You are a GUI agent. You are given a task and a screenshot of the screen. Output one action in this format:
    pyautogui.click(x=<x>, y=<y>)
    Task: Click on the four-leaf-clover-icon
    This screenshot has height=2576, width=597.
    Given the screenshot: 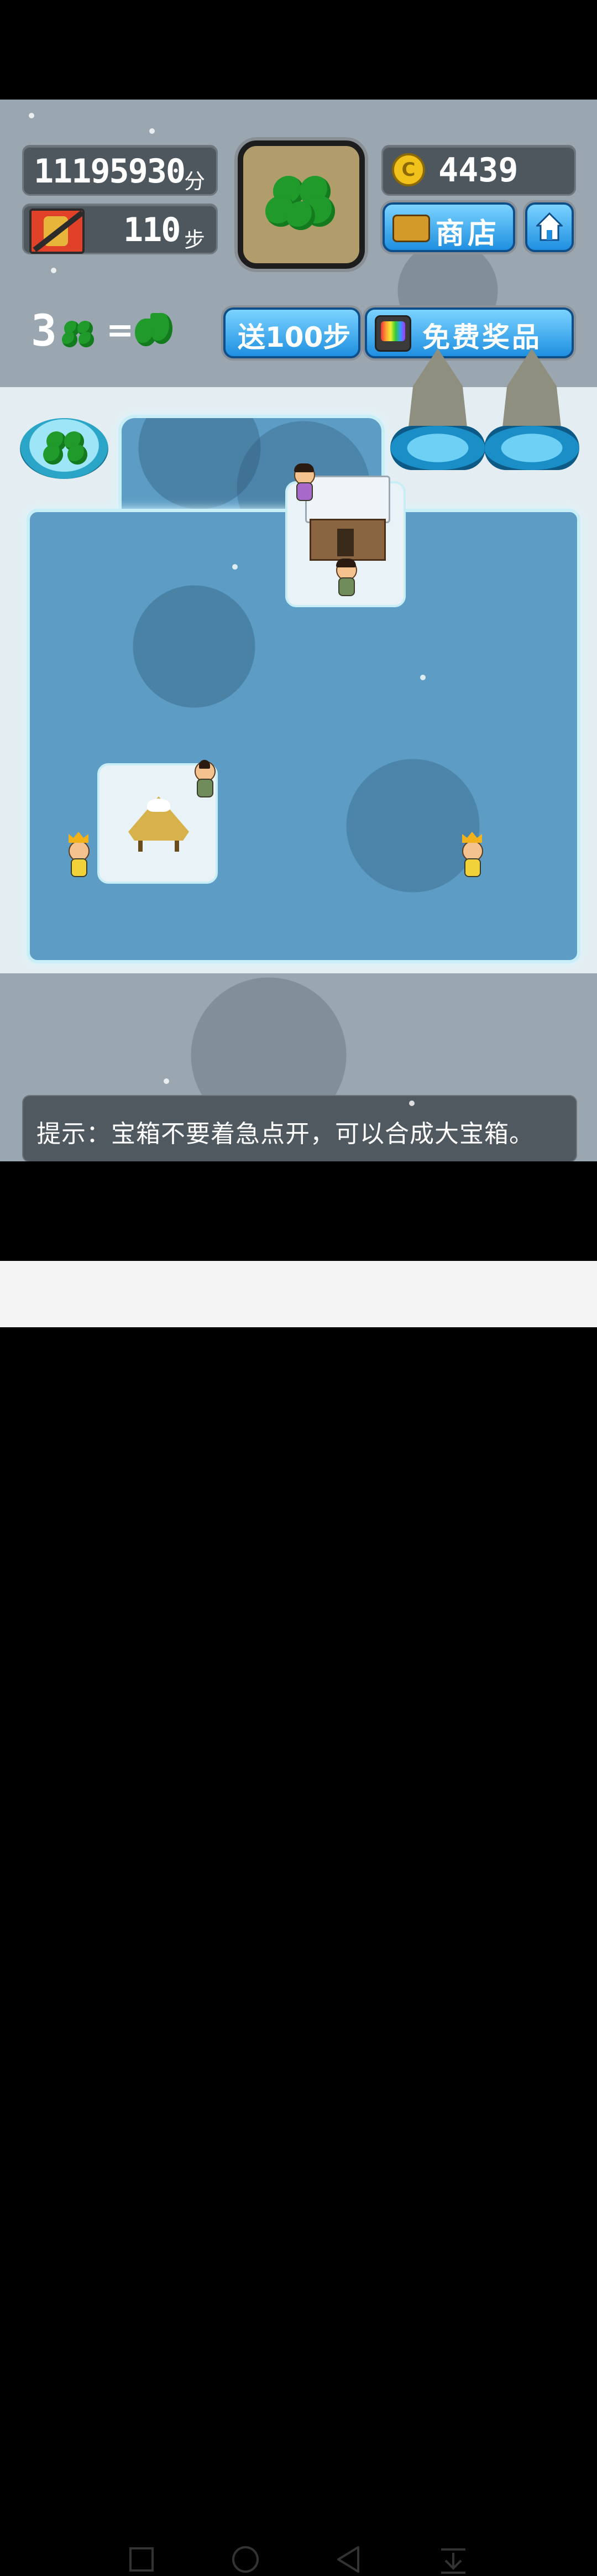 What is the action you would take?
    pyautogui.click(x=301, y=204)
    